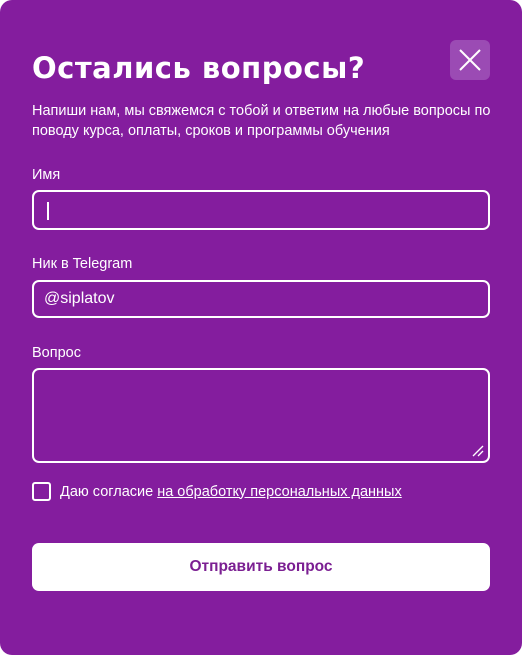  What do you see at coordinates (261, 299) in the screenshot?
I see `telegram-input: @siplatov` at bounding box center [261, 299].